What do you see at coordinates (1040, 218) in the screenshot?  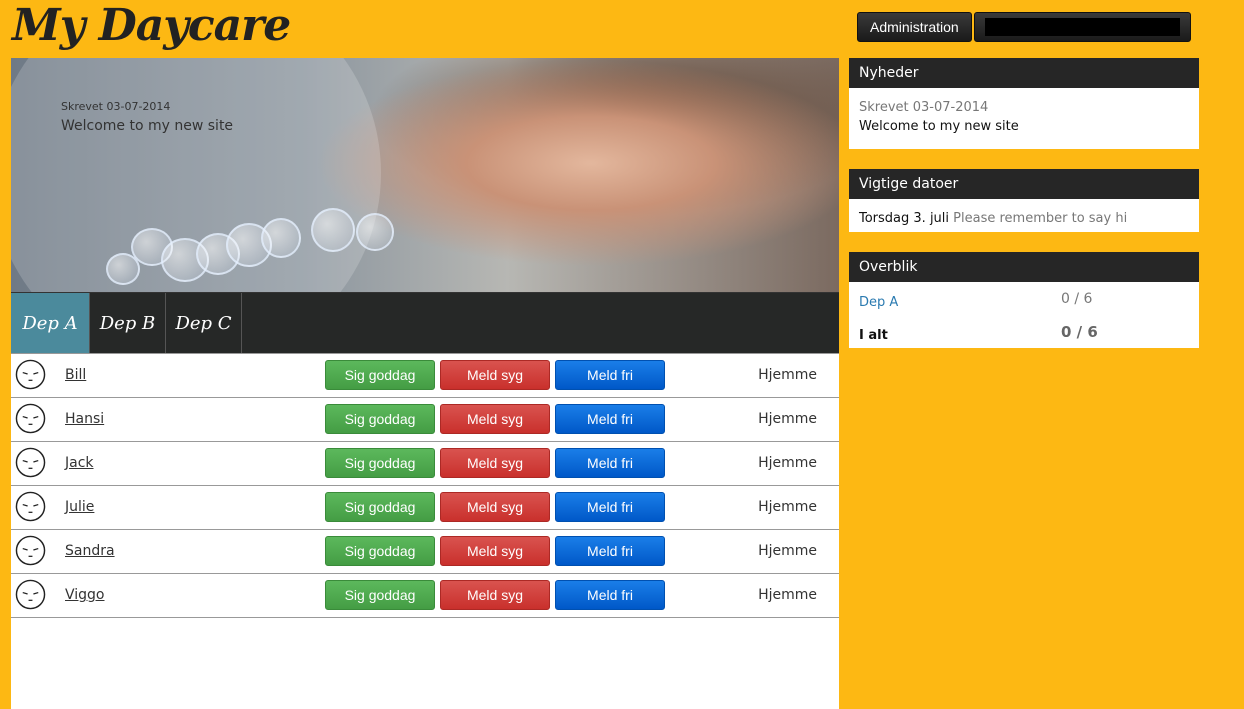 I see `date-text: Please remember to say hi` at bounding box center [1040, 218].